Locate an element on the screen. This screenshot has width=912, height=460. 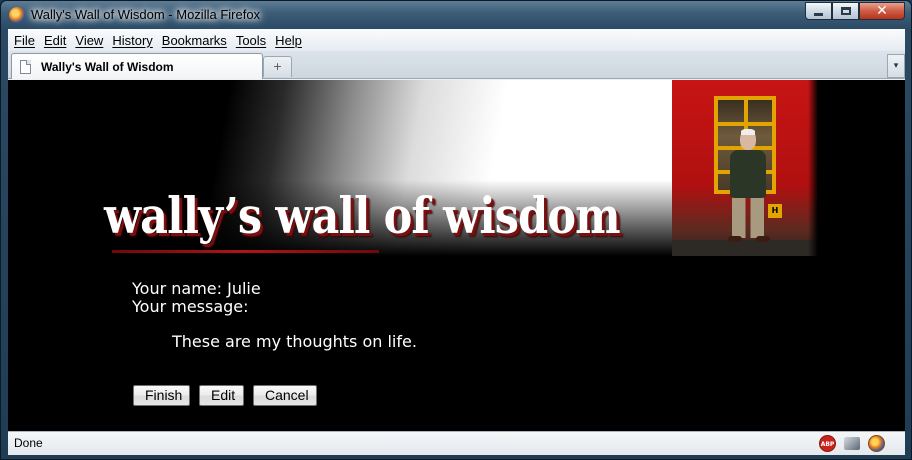
page-icon is located at coordinates (25, 66).